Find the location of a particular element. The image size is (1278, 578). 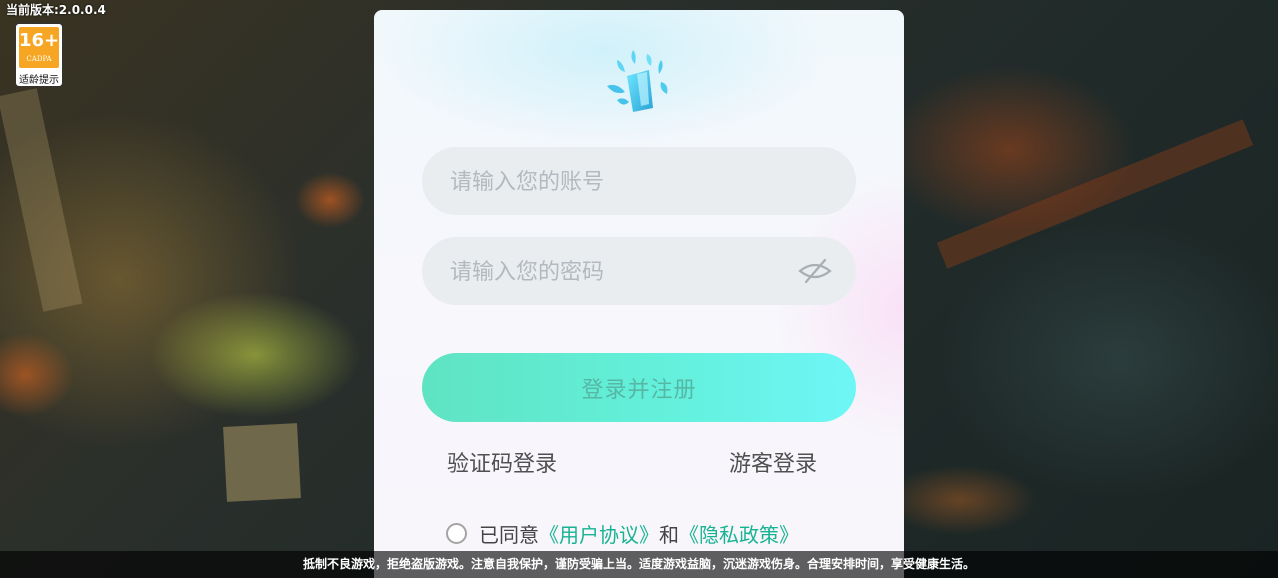

agreement-prefix: 已同意 is located at coordinates (509, 534).